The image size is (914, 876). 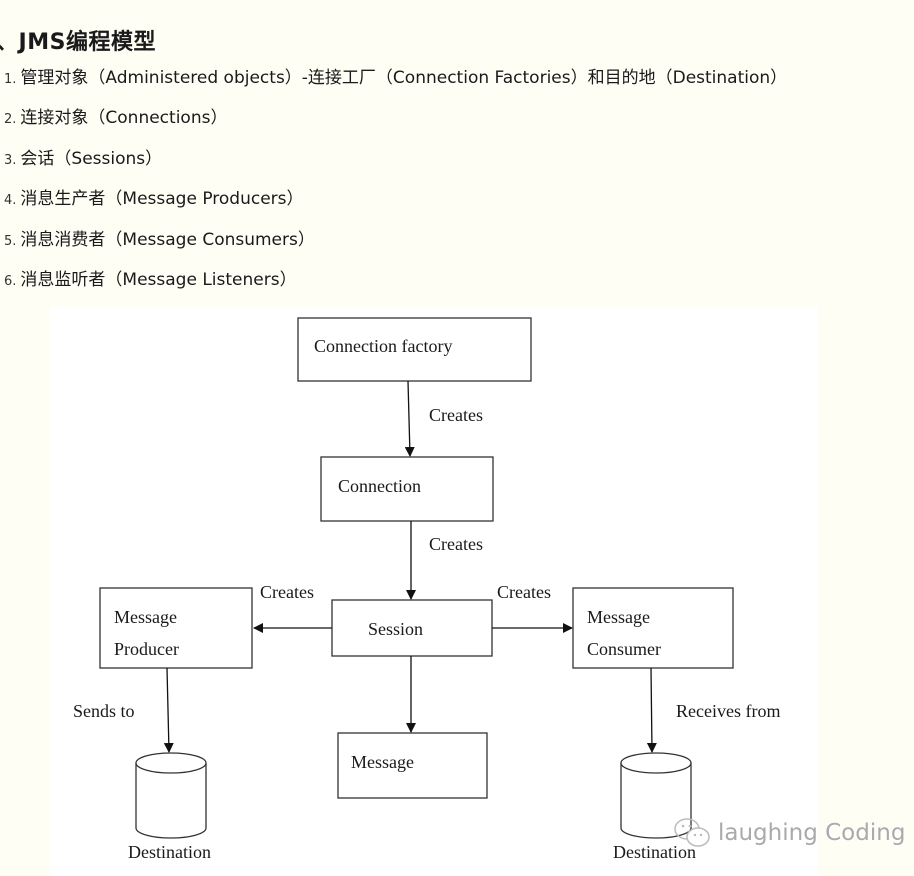 What do you see at coordinates (395, 124) in the screenshot?
I see `list-item: 2. 连接对象（Connections）` at bounding box center [395, 124].